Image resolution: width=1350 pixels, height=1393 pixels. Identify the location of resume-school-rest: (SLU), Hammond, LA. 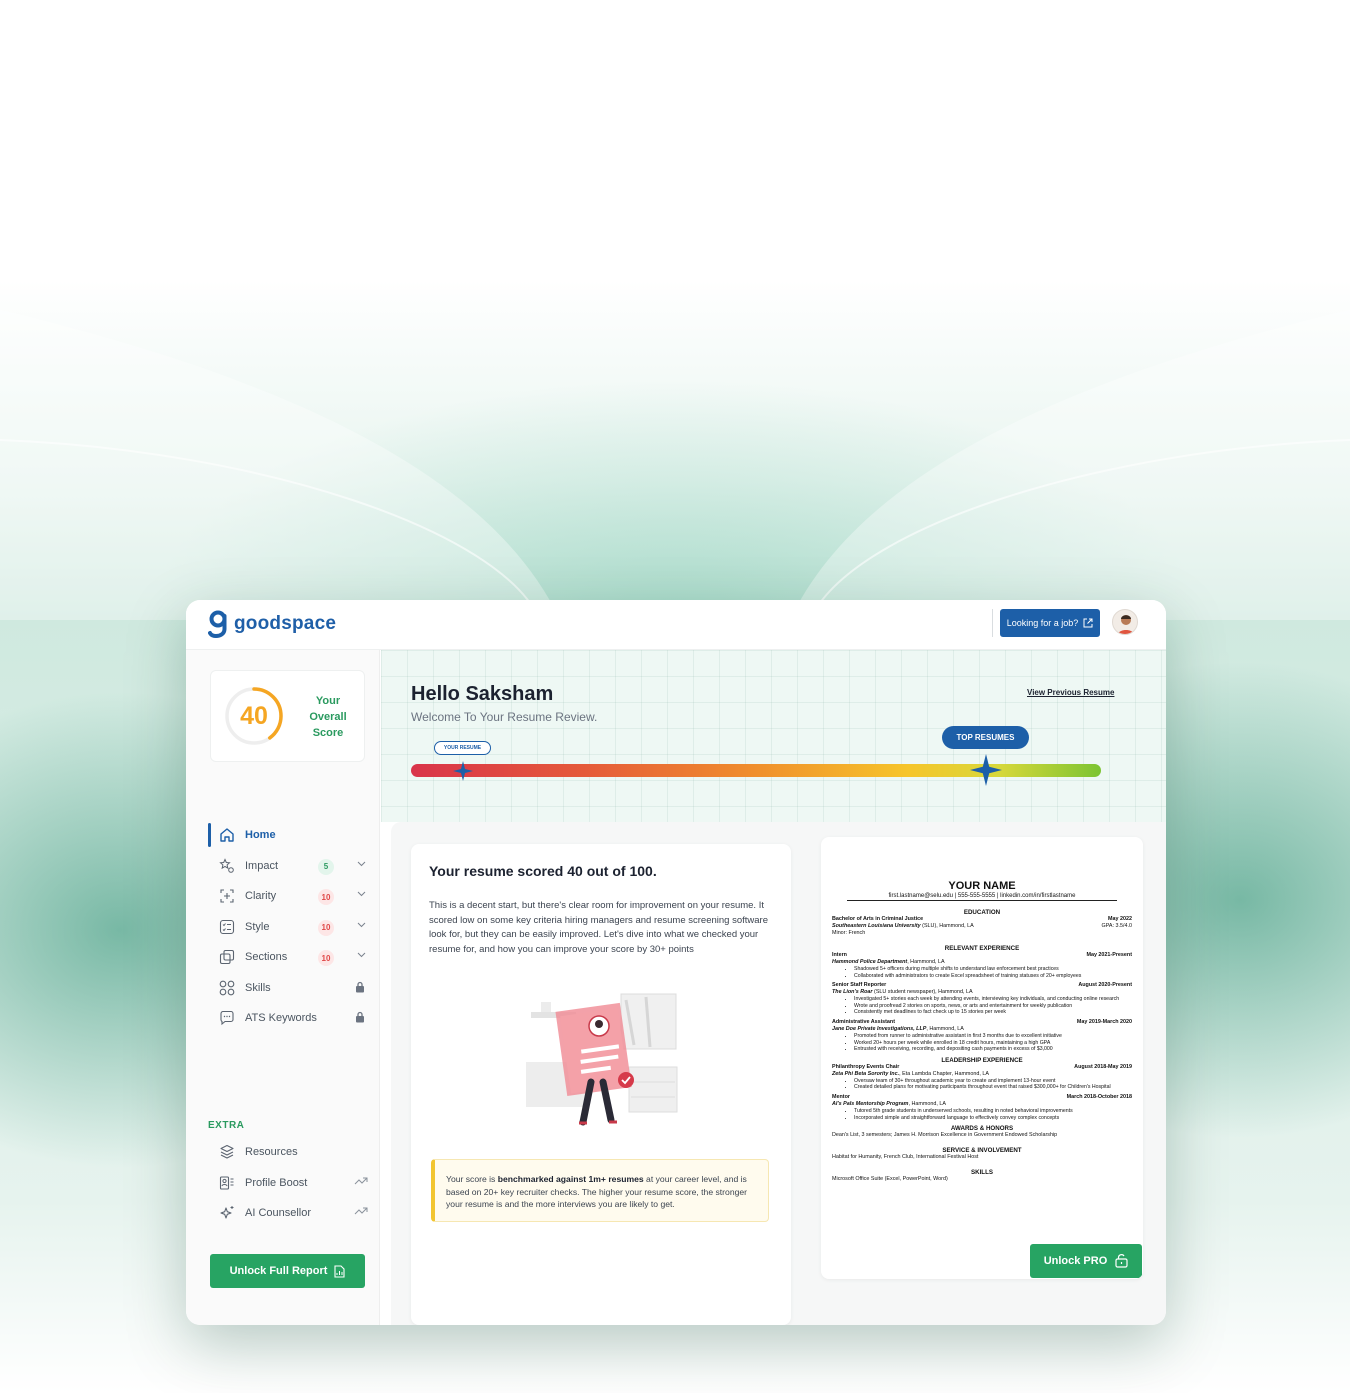
(947, 926).